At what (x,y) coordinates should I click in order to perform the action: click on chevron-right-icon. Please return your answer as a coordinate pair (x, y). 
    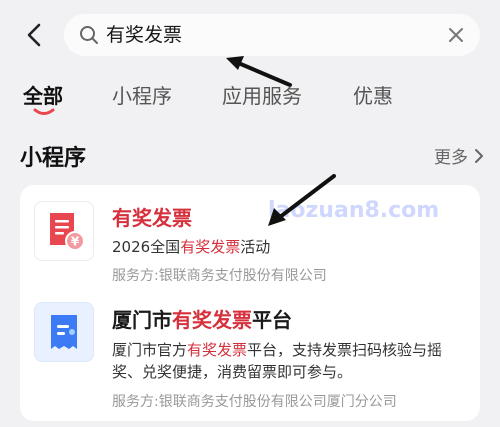
    Looking at the image, I should click on (479, 155).